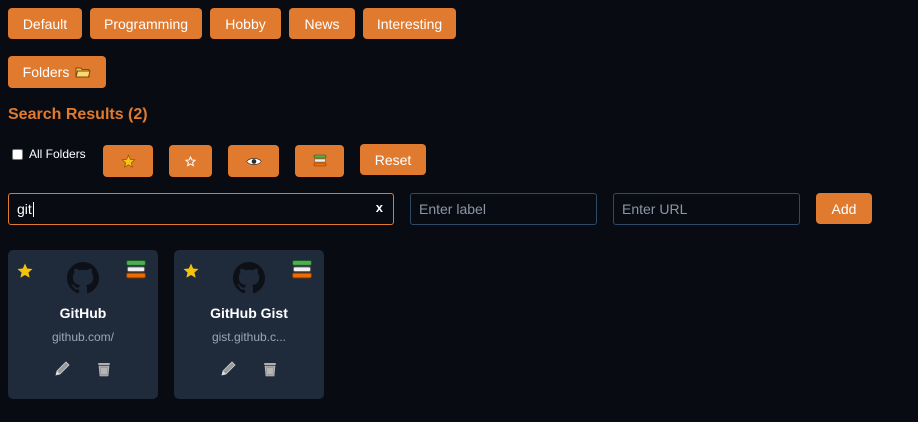 This screenshot has width=918, height=422. What do you see at coordinates (409, 23) in the screenshot?
I see `folder-tab-interesting: Interesting` at bounding box center [409, 23].